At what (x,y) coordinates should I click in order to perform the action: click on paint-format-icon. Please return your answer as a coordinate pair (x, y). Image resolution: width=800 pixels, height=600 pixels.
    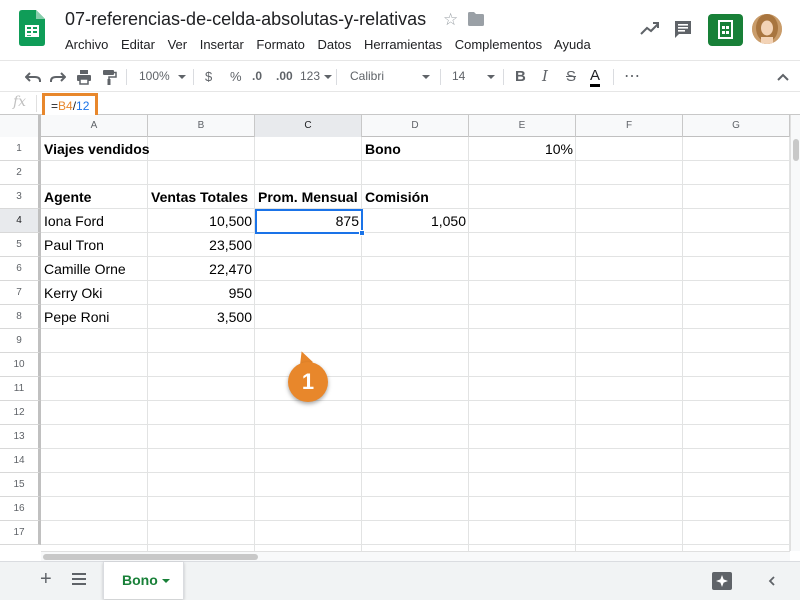
    Looking at the image, I should click on (109, 77).